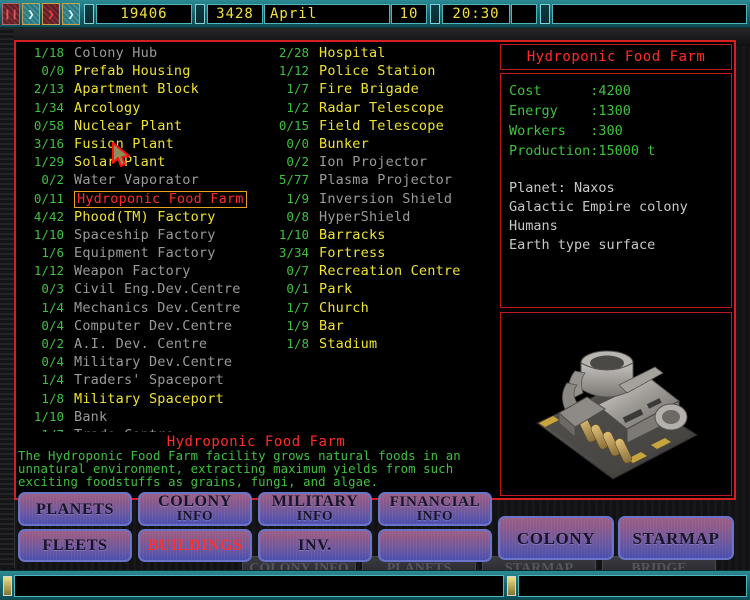 This screenshot has width=750, height=600. I want to click on building-name: A.I. Dev. Centre, so click(141, 344).